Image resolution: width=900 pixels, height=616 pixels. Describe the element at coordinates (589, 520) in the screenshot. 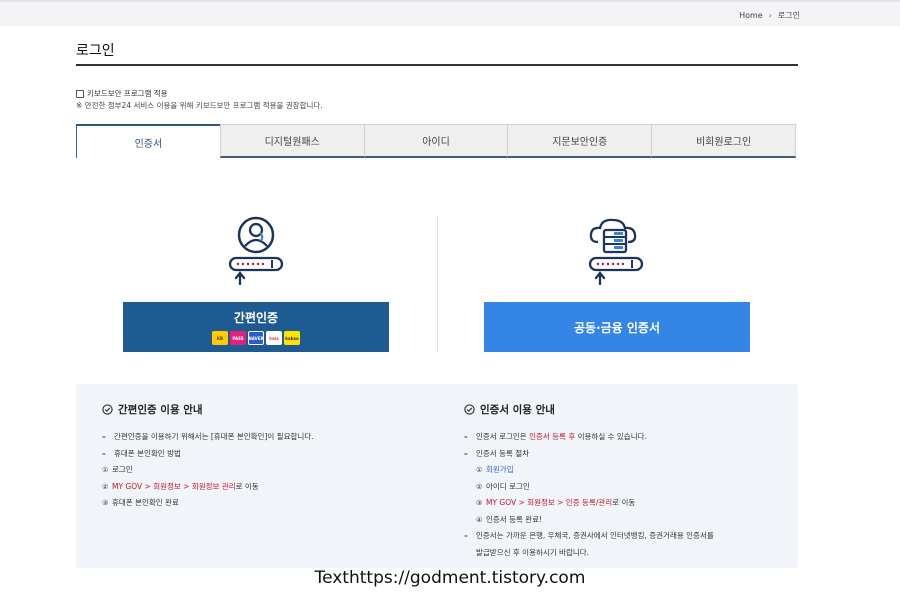

I see `guide-step: ④ 인증서 등록 완료!` at that location.